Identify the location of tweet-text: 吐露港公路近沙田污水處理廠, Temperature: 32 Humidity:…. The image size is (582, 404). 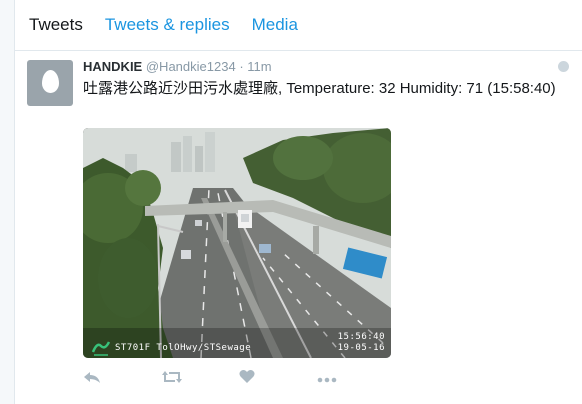
(319, 88).